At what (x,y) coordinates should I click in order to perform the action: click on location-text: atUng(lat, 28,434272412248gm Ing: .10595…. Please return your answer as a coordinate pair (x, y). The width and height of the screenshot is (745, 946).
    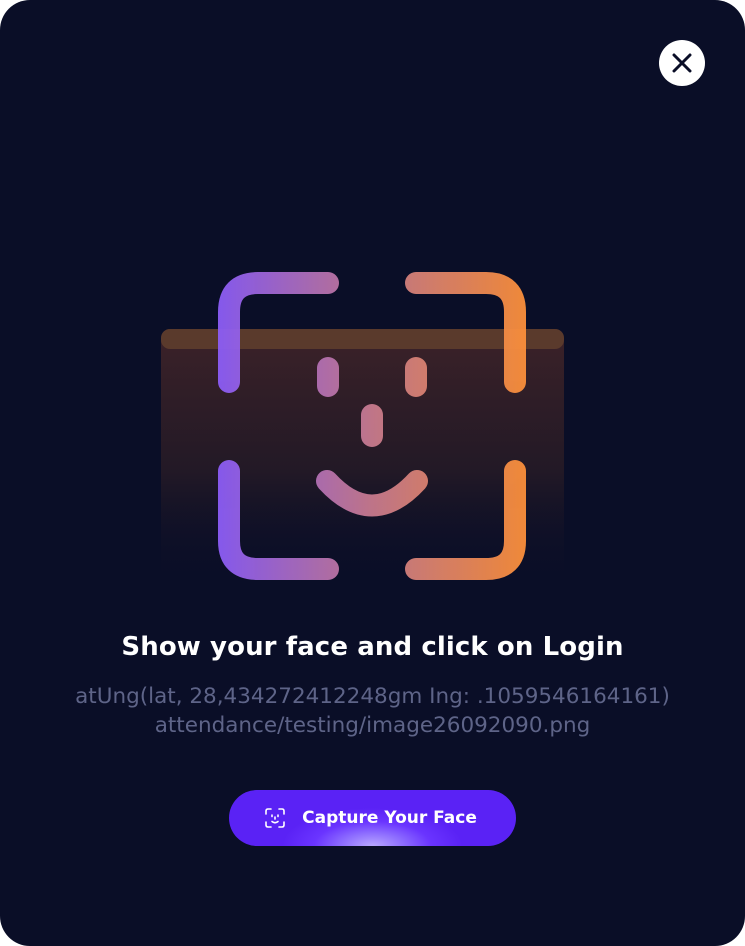
    Looking at the image, I should click on (372, 696).